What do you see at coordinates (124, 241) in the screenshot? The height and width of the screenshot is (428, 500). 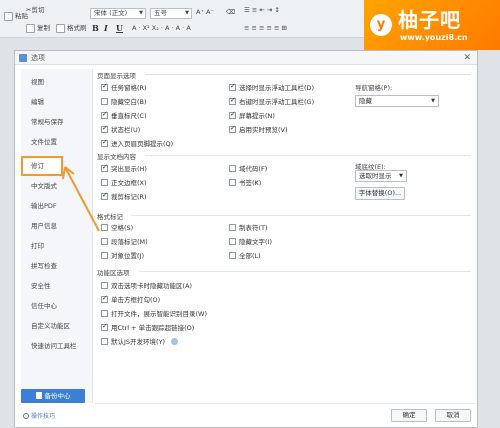 I see `checkbox-paragraph-marks: 段落标记(M)` at bounding box center [124, 241].